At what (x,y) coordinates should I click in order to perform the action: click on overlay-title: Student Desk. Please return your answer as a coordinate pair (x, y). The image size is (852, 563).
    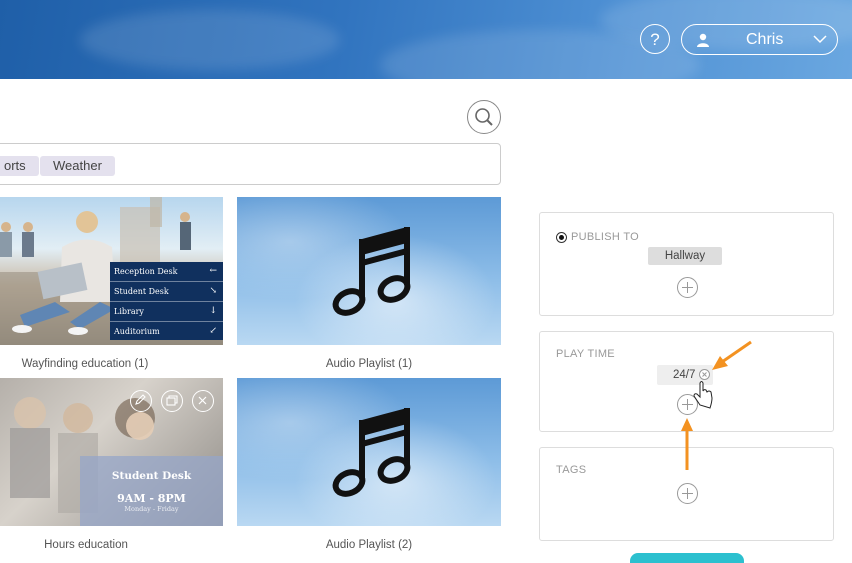
    Looking at the image, I should click on (151, 476).